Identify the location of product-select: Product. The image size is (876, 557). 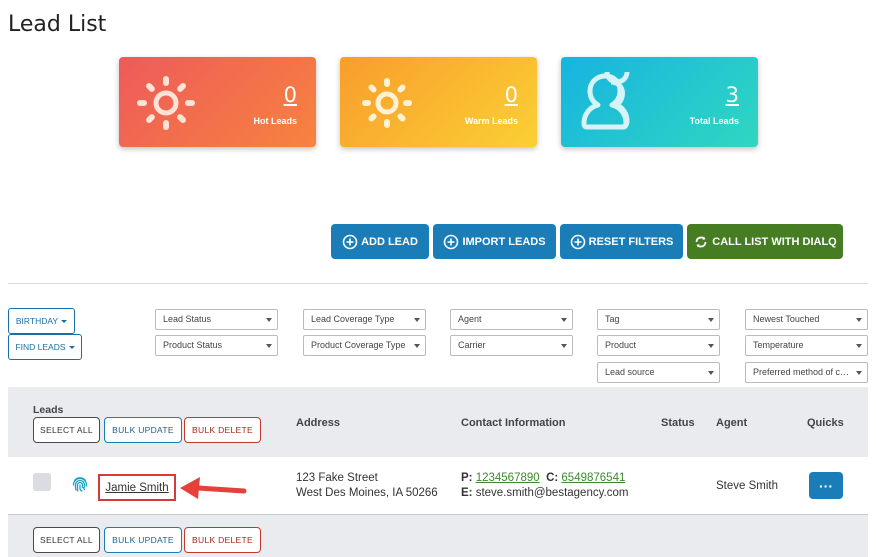
(658, 345).